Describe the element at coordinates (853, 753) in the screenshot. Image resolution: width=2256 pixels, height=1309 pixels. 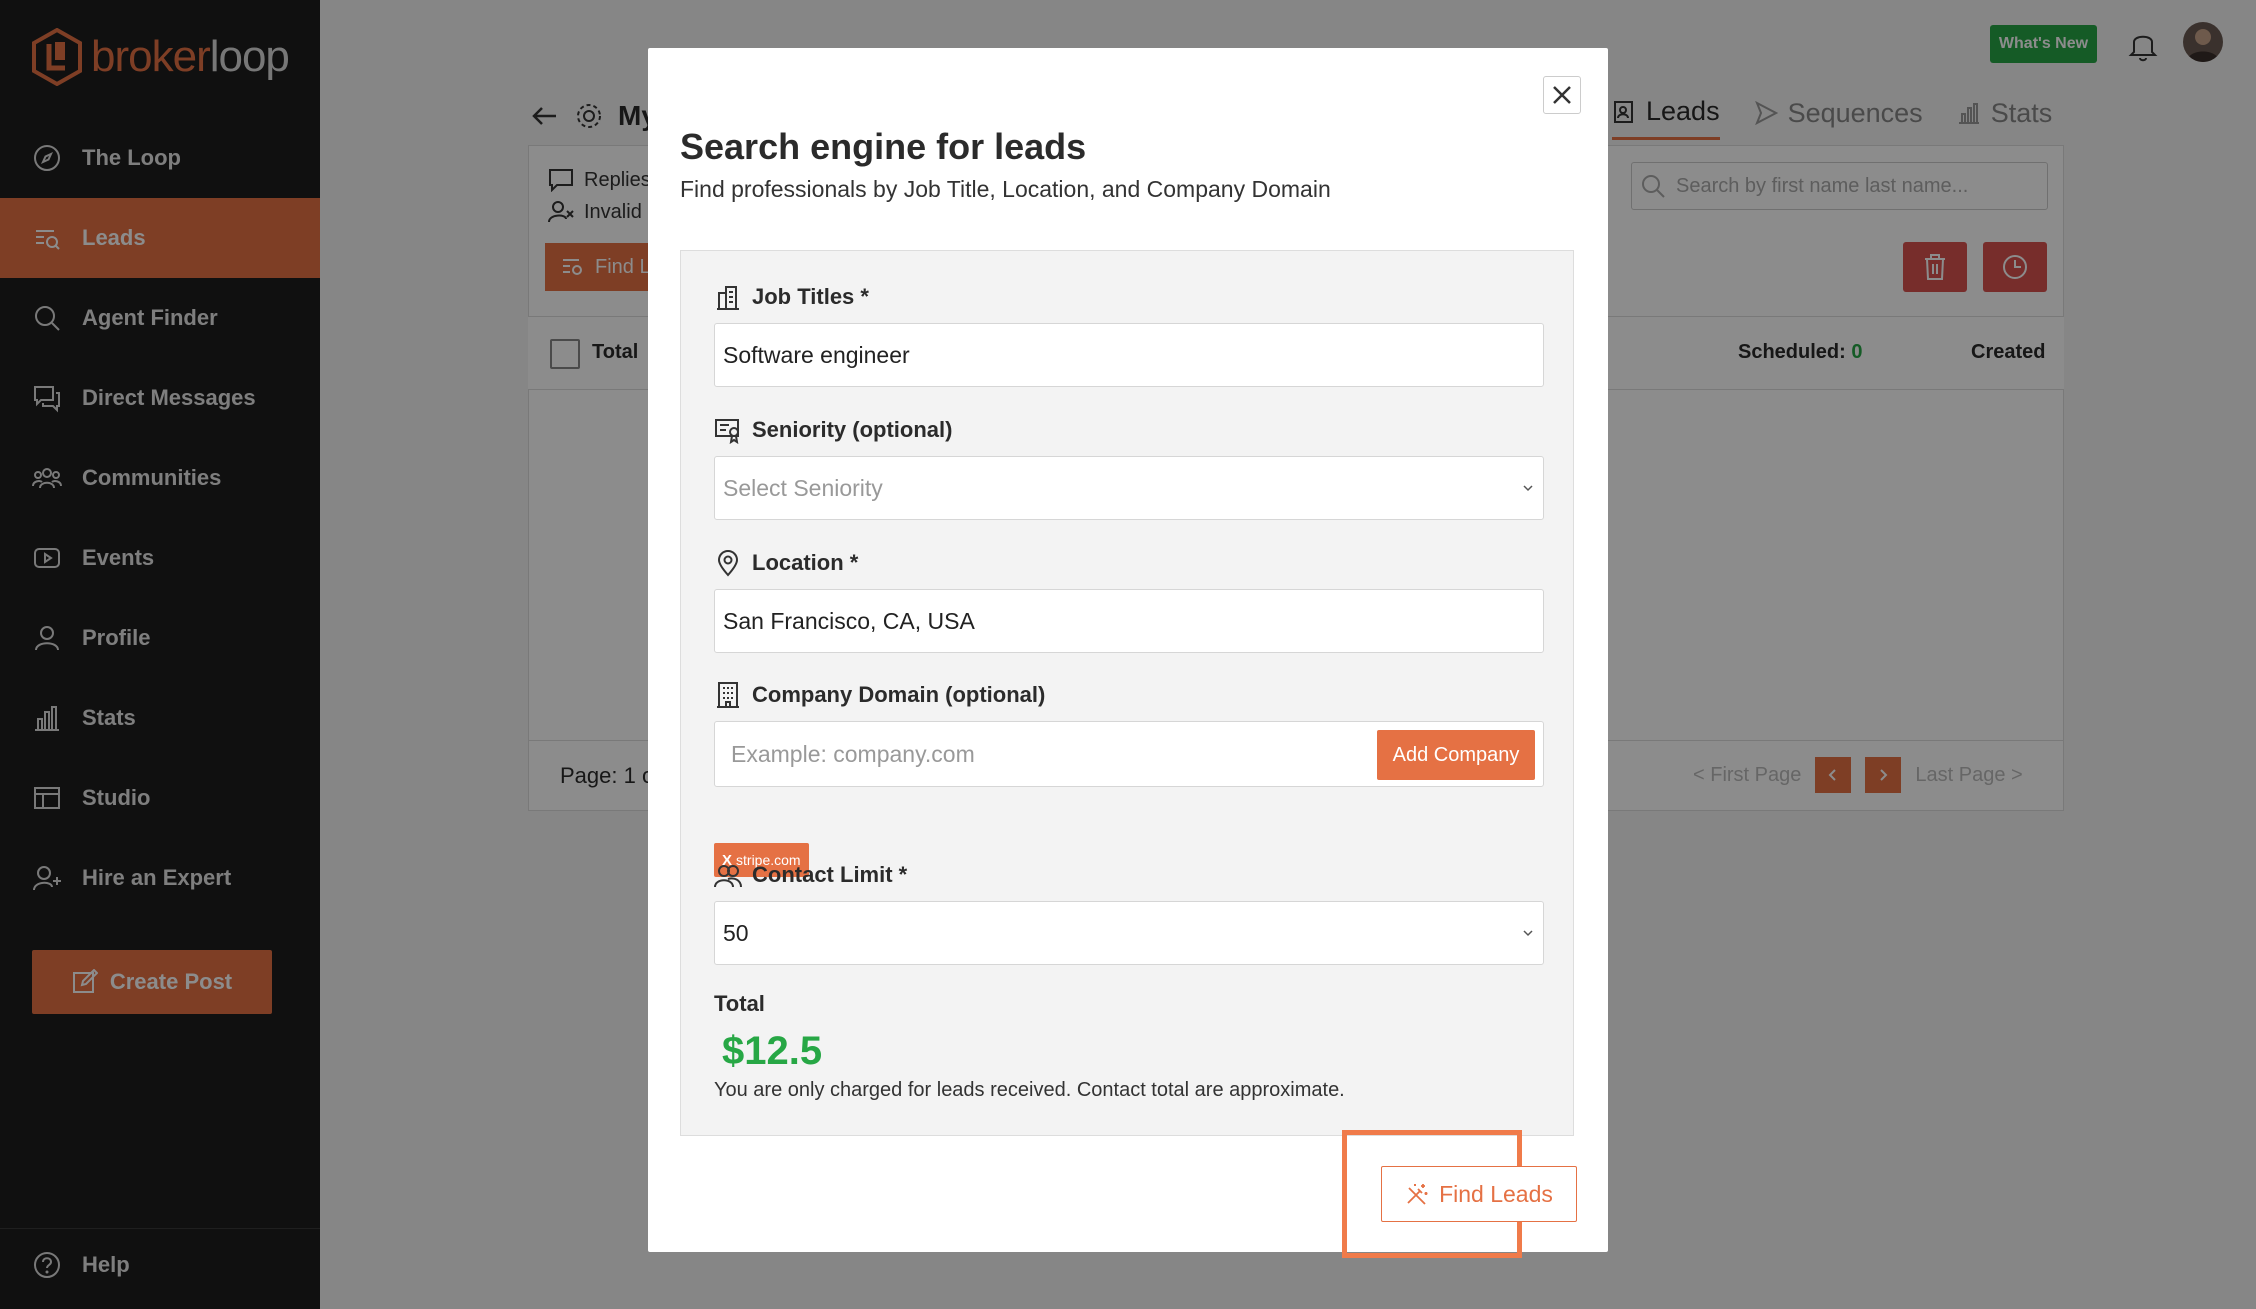
I see `company-domain-placeholder: Example: company.com` at that location.